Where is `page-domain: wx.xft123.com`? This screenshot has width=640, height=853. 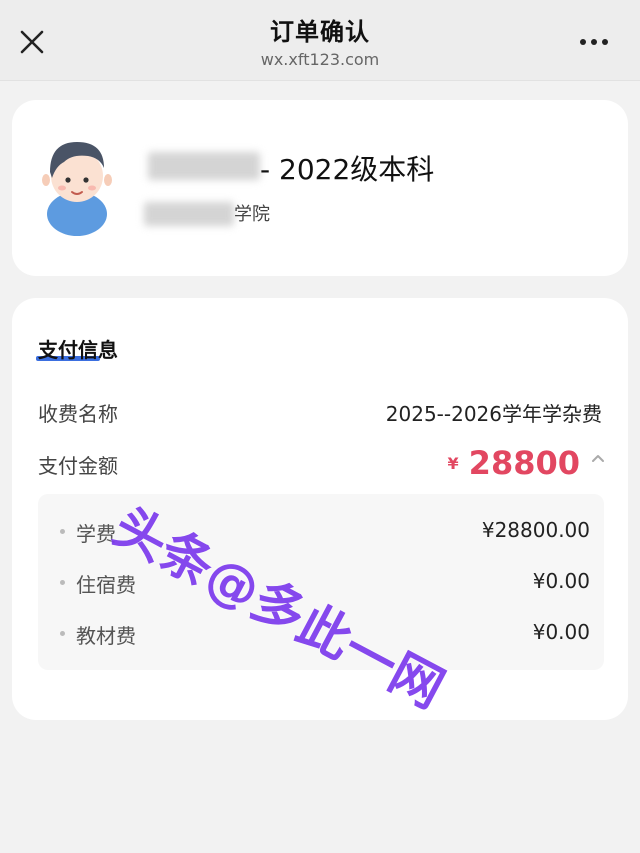 page-domain: wx.xft123.com is located at coordinates (320, 59).